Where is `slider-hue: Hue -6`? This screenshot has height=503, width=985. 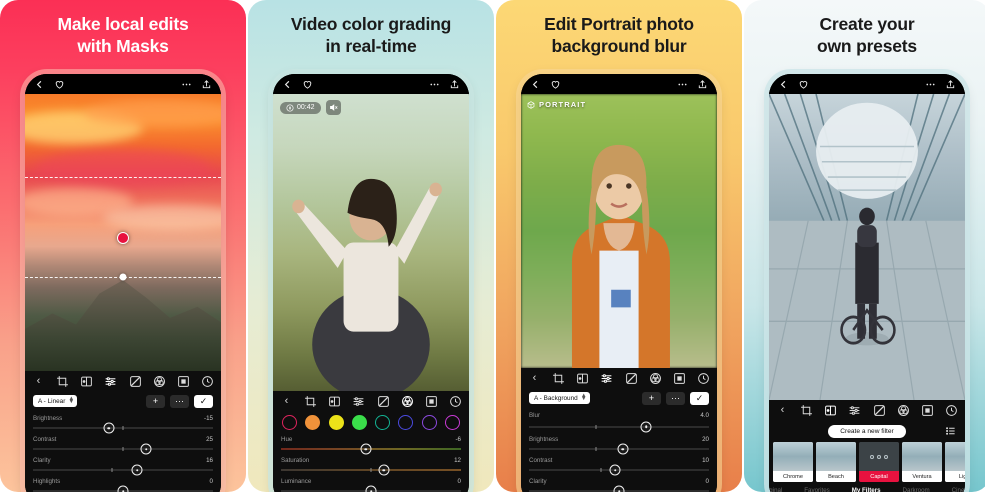
slider-hue: Hue -6 is located at coordinates (371, 444).